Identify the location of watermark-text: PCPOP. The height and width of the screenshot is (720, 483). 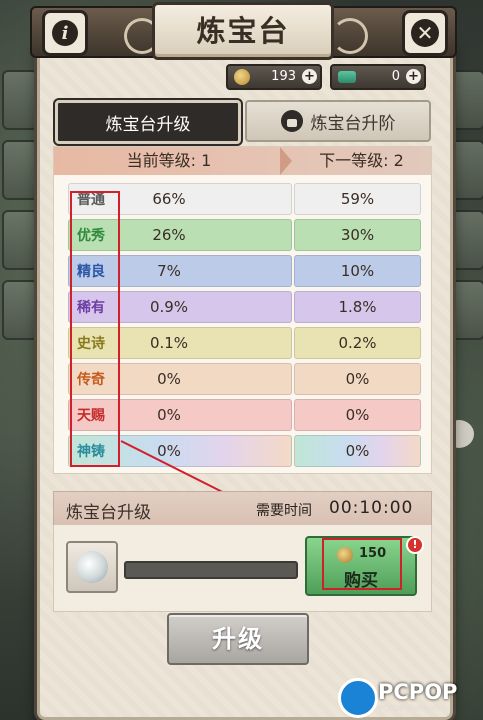
(418, 692).